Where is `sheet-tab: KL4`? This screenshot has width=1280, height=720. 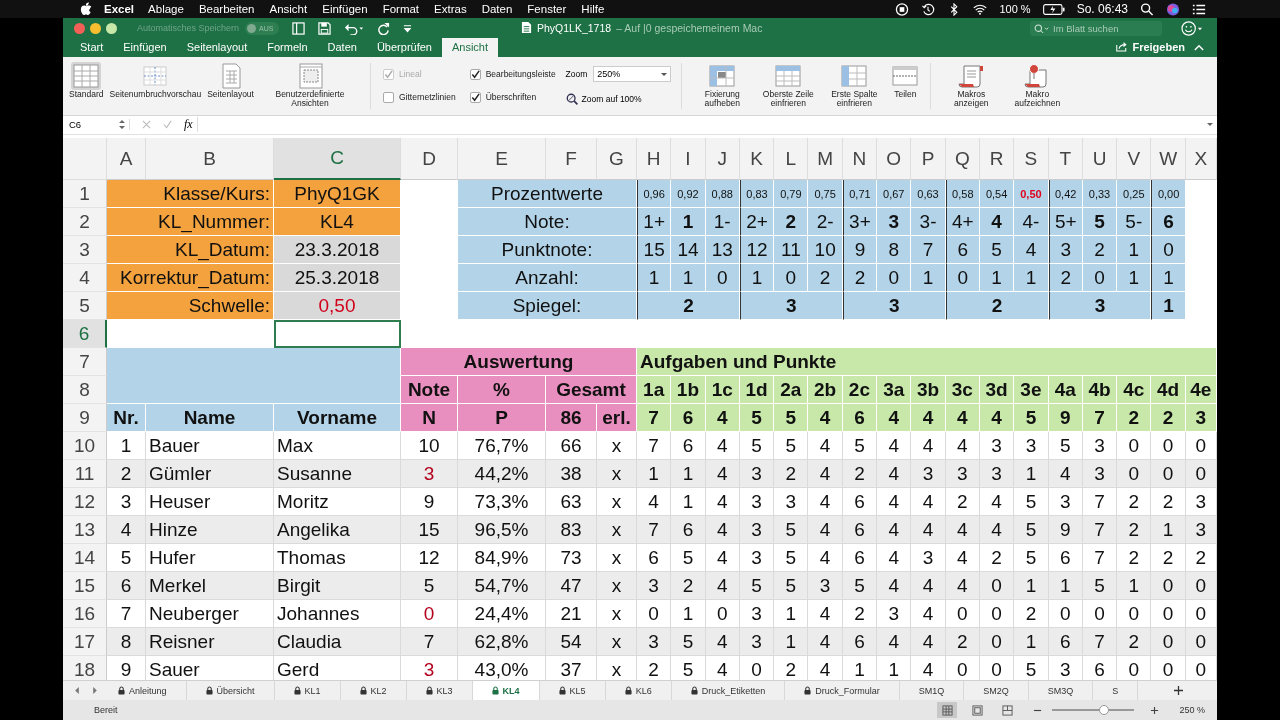
sheet-tab: KL4 is located at coordinates (506, 691).